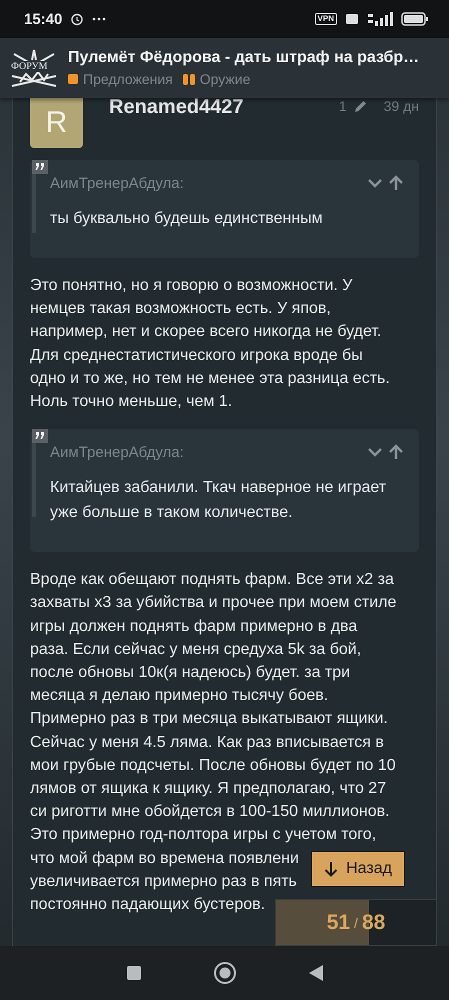 The height and width of the screenshot is (1000, 449). I want to click on recent-apps-icon, so click(134, 973).